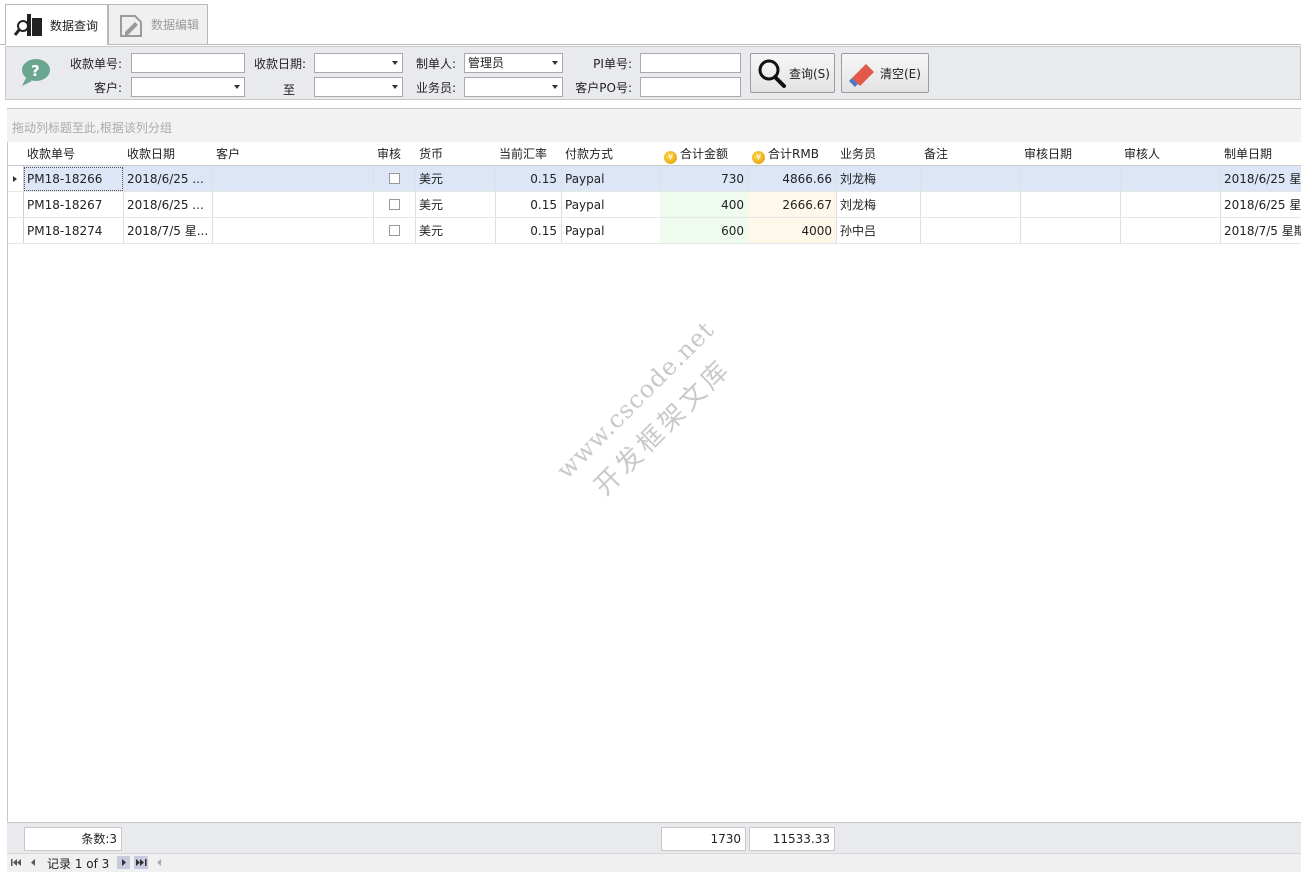  What do you see at coordinates (358, 87) in the screenshot?
I see `receipt-date-to-select` at bounding box center [358, 87].